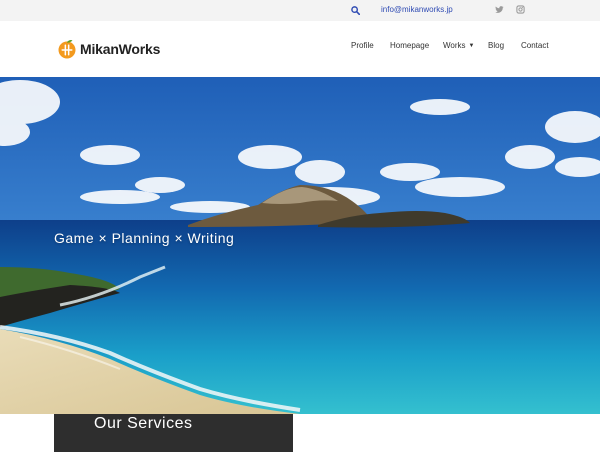 The image size is (600, 452). I want to click on services-title: Our Services, so click(143, 423).